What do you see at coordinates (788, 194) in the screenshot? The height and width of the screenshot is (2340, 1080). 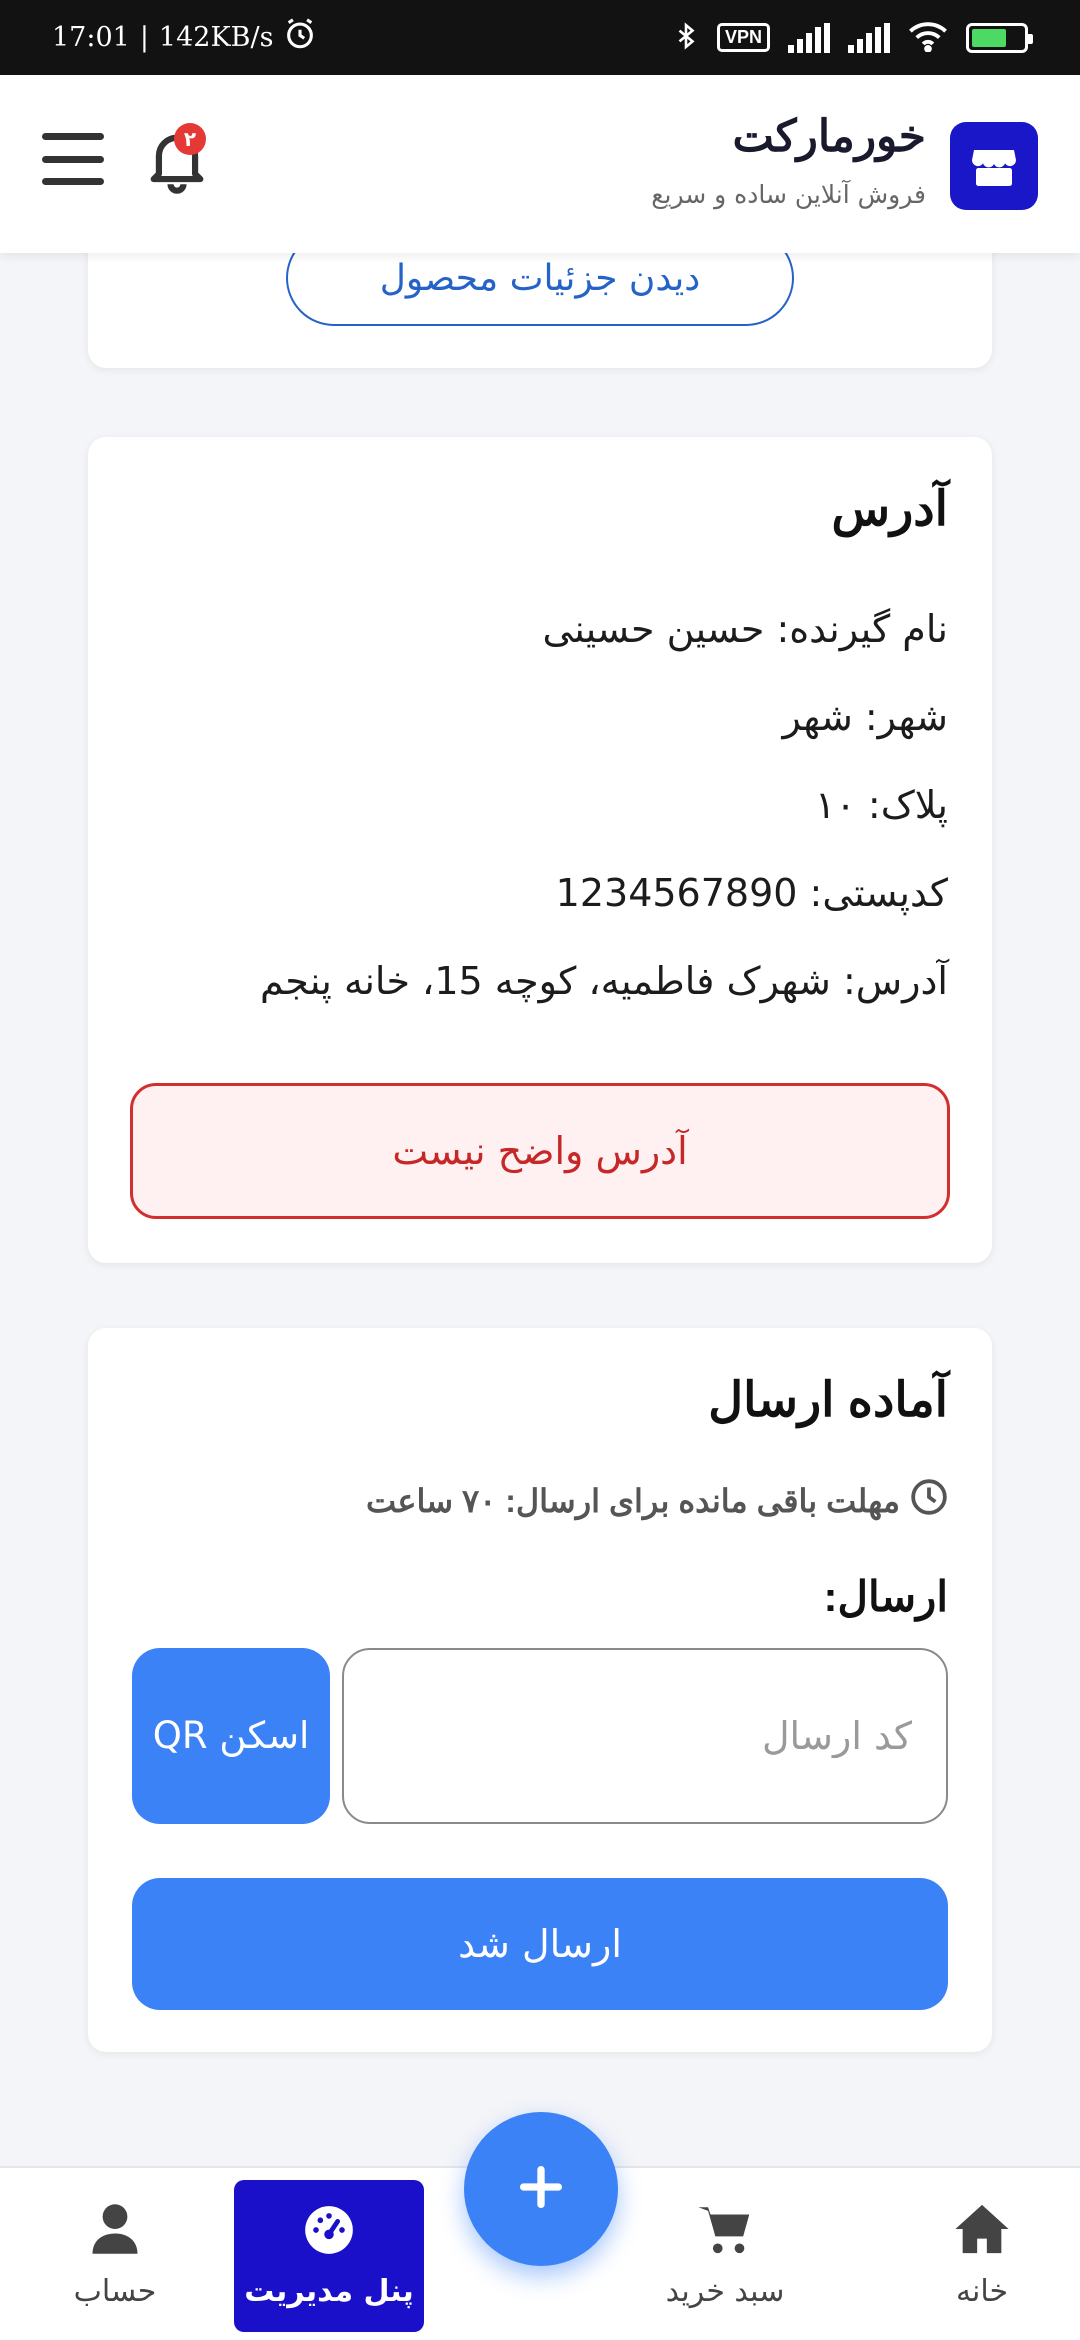 I see `brand-tagline: فروش آنلاین ساده و سریع` at bounding box center [788, 194].